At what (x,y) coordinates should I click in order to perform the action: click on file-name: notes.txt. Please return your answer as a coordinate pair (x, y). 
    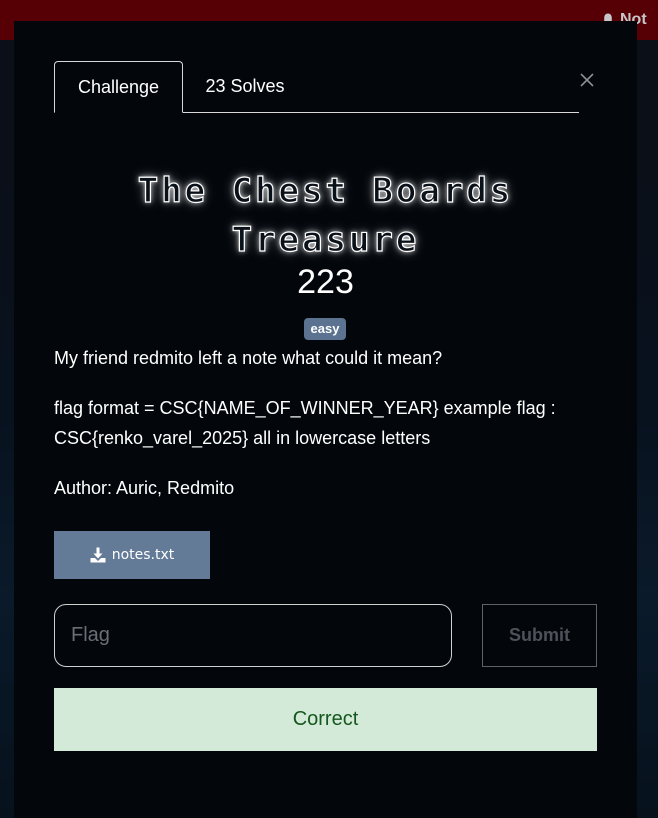
    Looking at the image, I should click on (143, 555).